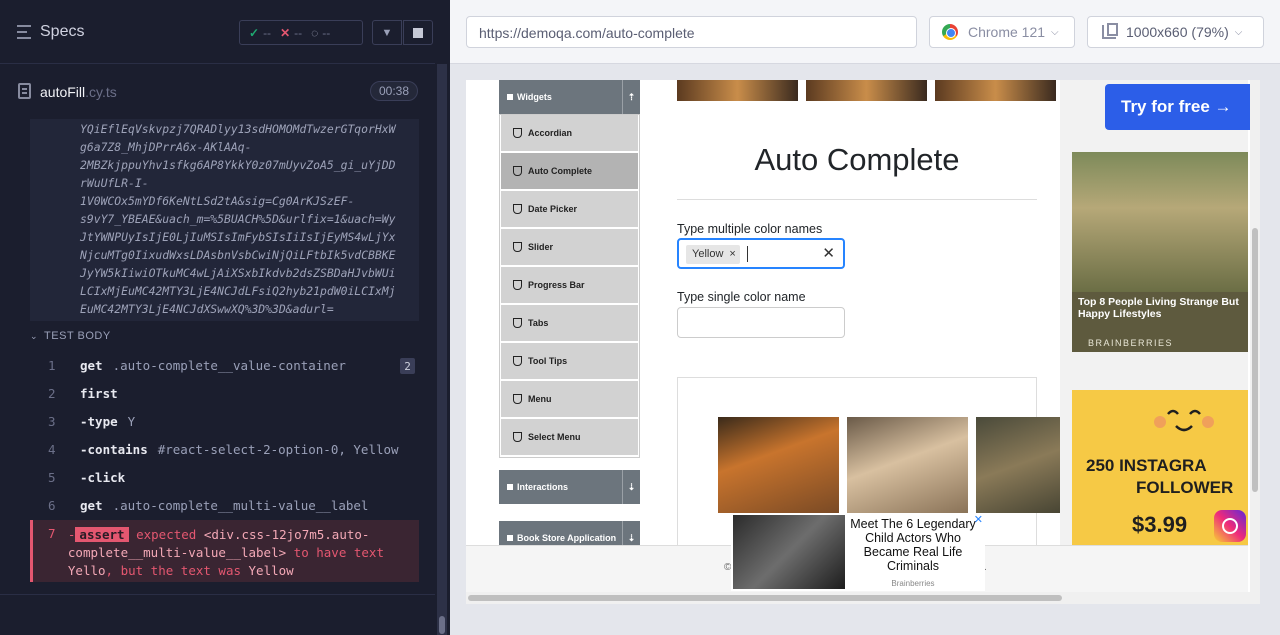 This screenshot has height=635, width=1280. I want to click on smiley-icon, so click(1184, 420).